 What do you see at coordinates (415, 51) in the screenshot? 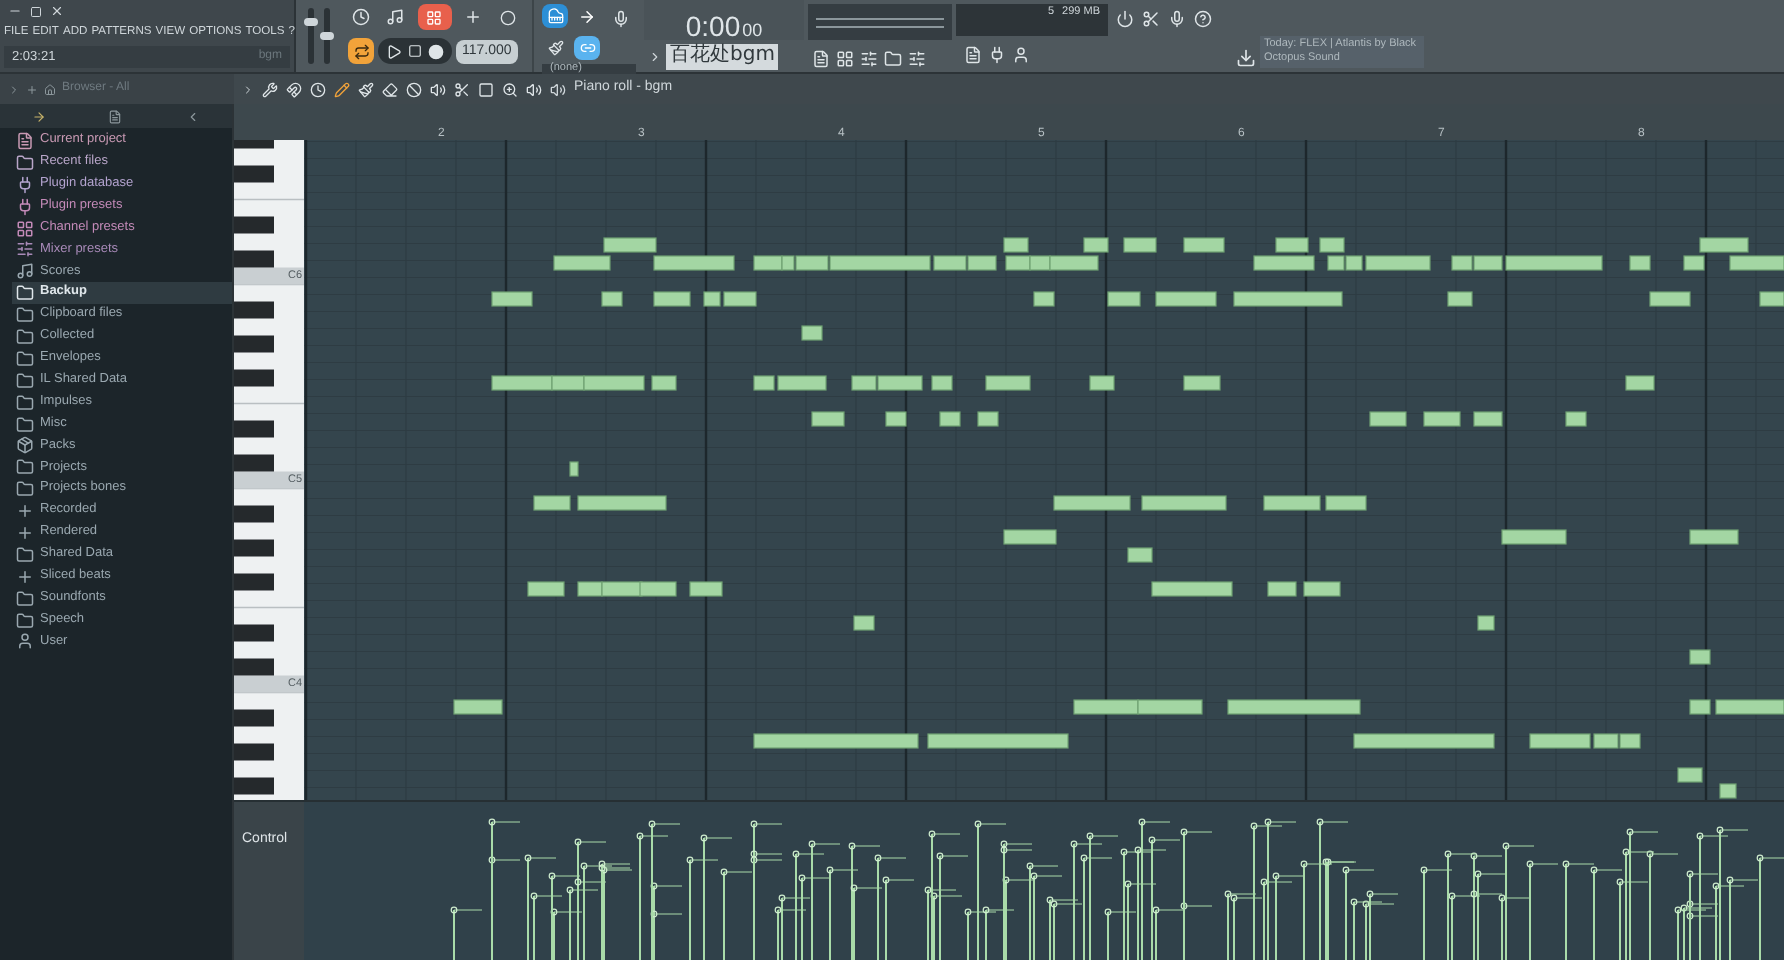
I see `stop-icon` at bounding box center [415, 51].